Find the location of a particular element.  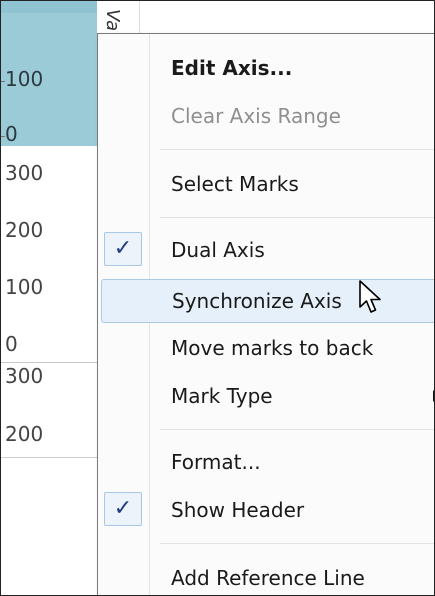

menu-item-clear-axis-range: Clear Axis Range is located at coordinates (266, 116).